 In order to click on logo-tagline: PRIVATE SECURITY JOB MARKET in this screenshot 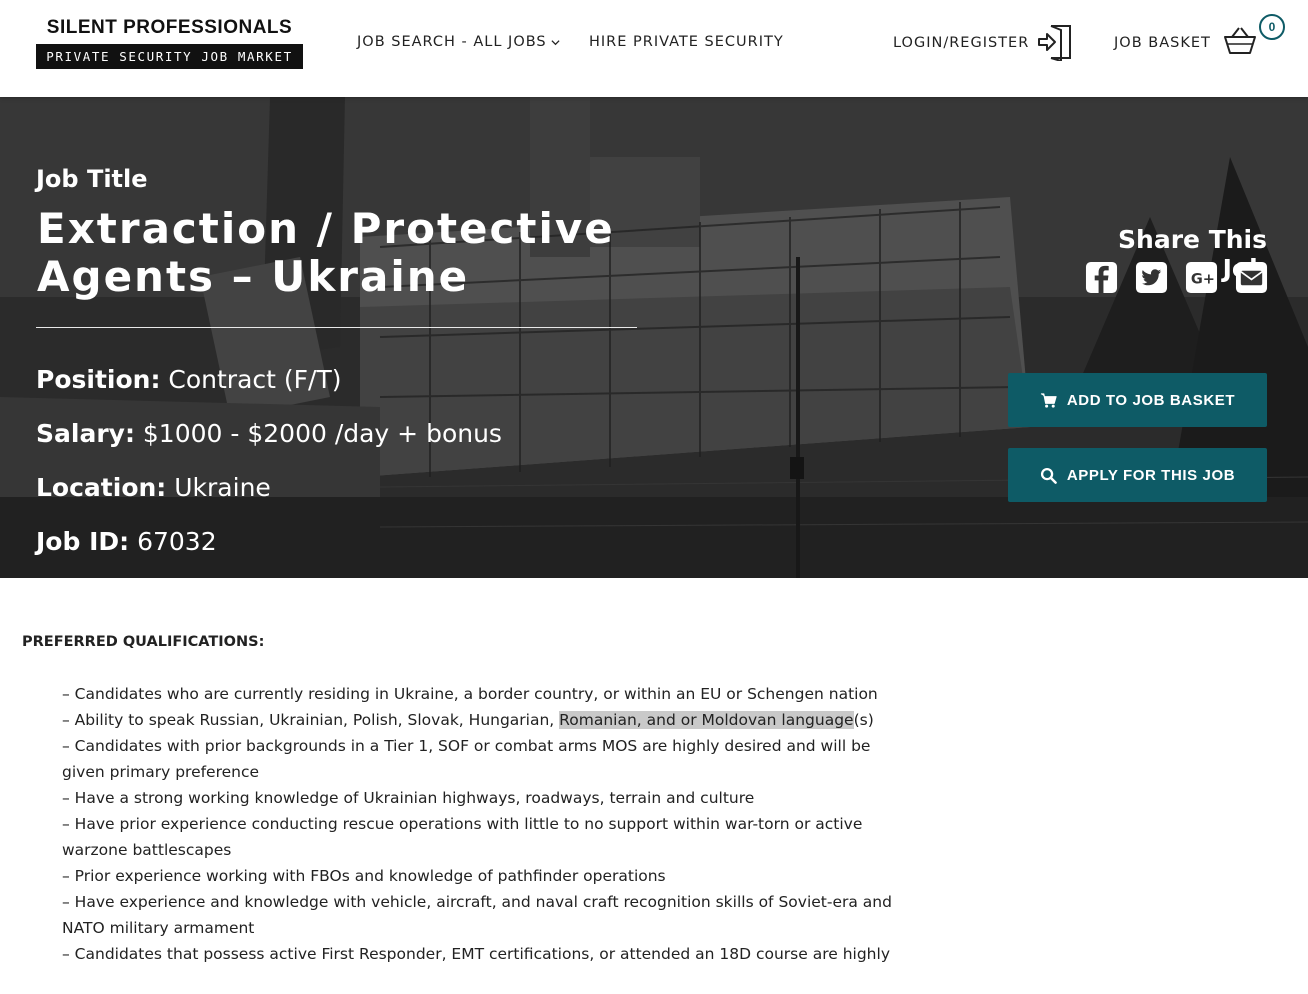, I will do `click(169, 56)`.